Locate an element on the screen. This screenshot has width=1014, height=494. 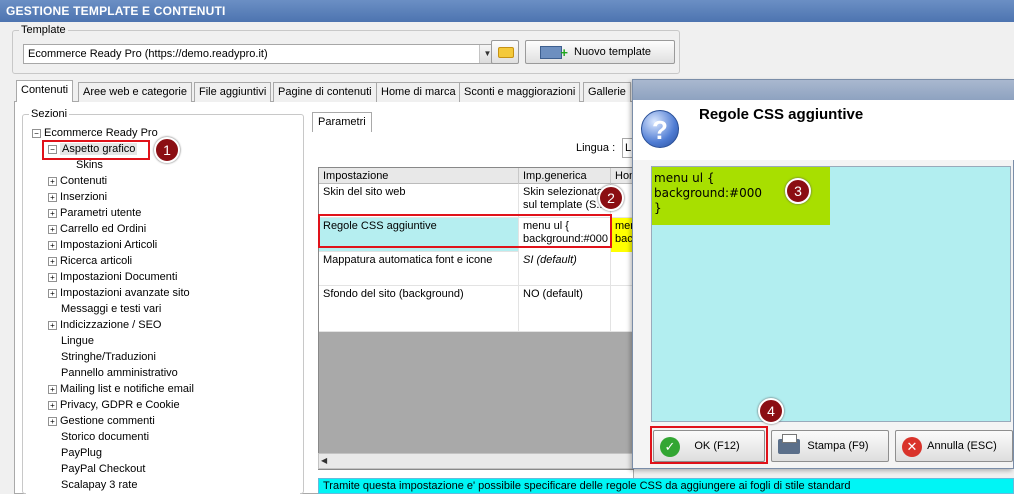
tree-item-impostazioni-avanzate: + Impostazioni avanzate sito is located at coordinates (119, 293).